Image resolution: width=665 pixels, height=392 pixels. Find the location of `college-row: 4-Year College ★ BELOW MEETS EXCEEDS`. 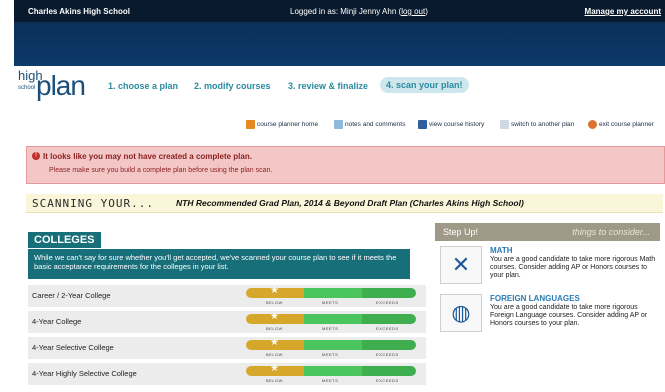

college-row: 4-Year College ★ BELOW MEETS EXCEEDS is located at coordinates (227, 322).